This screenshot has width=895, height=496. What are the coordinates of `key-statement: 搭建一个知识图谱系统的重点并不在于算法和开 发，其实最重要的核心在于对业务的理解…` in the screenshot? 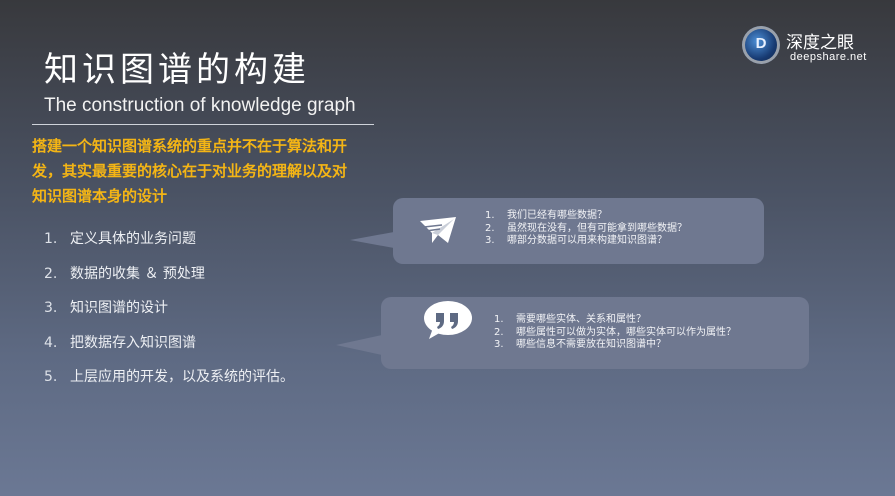 It's located at (214, 171).